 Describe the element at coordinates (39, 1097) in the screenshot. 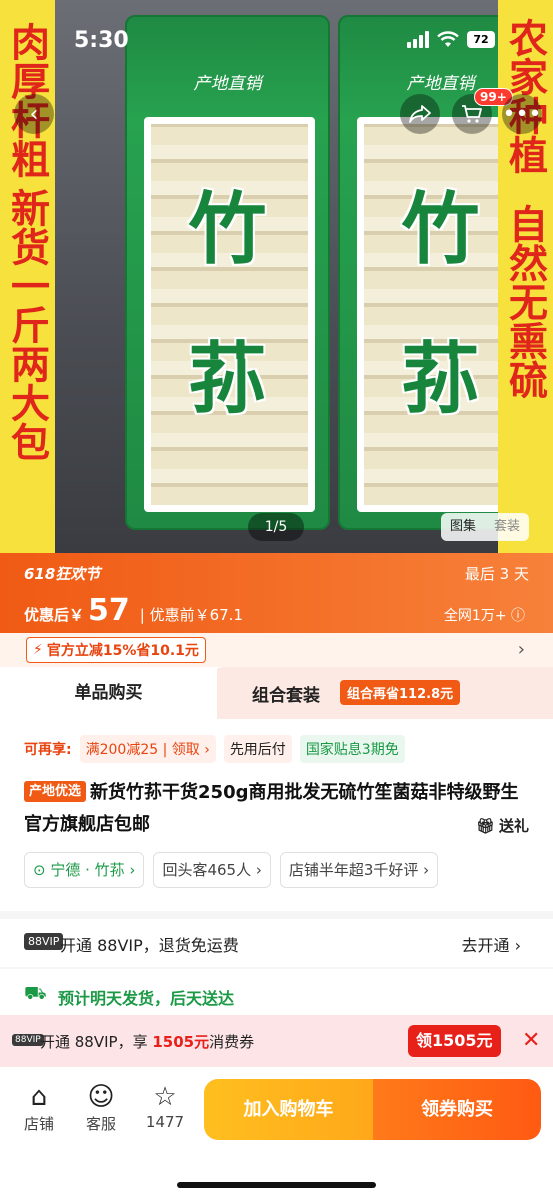

I see `store-icon: ⌂` at that location.